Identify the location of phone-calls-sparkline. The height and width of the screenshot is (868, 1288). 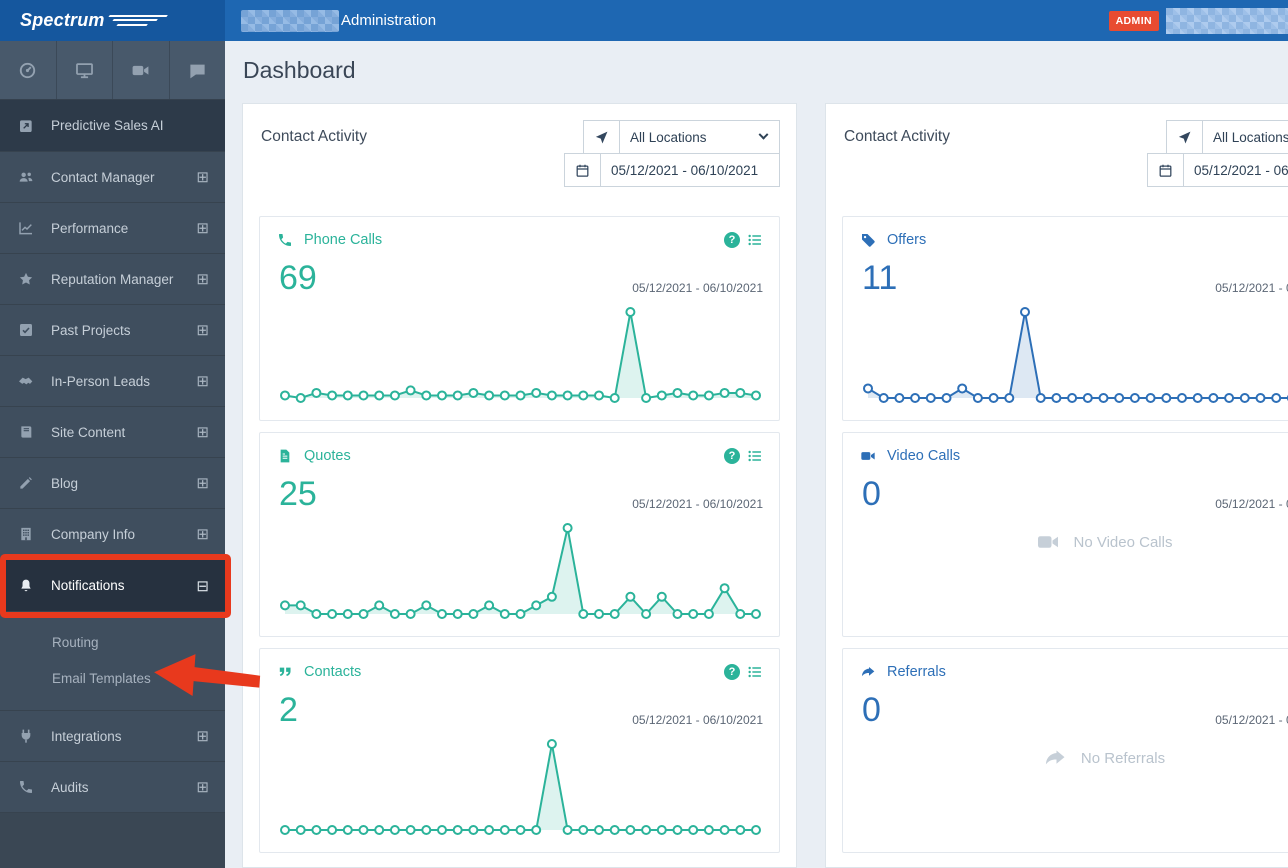
(520, 355).